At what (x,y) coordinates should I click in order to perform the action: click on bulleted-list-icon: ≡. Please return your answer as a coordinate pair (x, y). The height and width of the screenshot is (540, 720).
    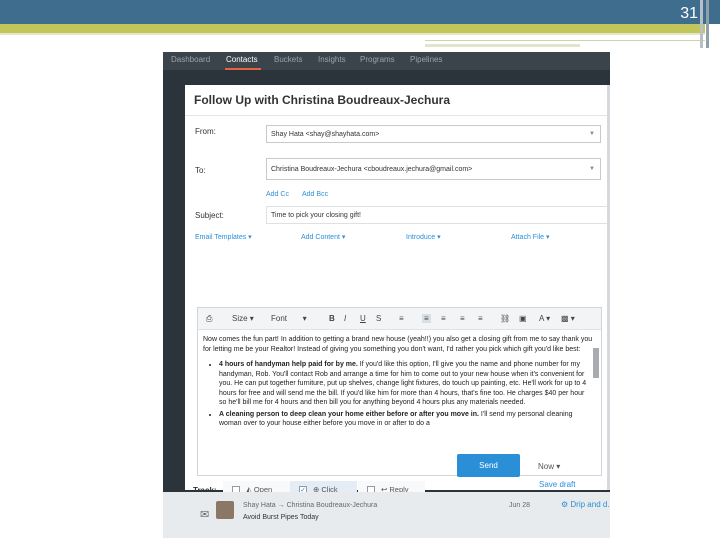
    Looking at the image, I should click on (401, 318).